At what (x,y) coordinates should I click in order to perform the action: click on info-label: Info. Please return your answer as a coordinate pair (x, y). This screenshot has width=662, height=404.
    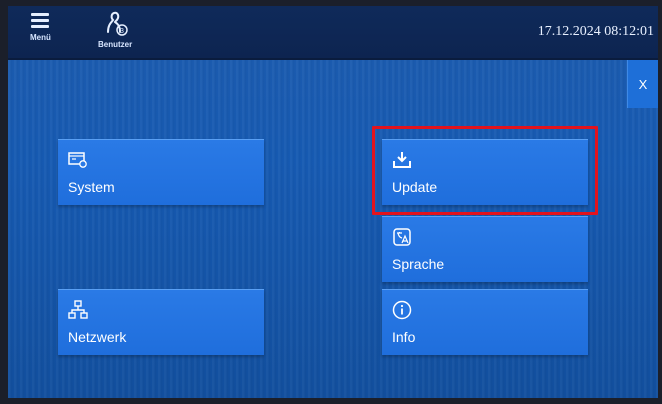
    Looking at the image, I should click on (404, 337).